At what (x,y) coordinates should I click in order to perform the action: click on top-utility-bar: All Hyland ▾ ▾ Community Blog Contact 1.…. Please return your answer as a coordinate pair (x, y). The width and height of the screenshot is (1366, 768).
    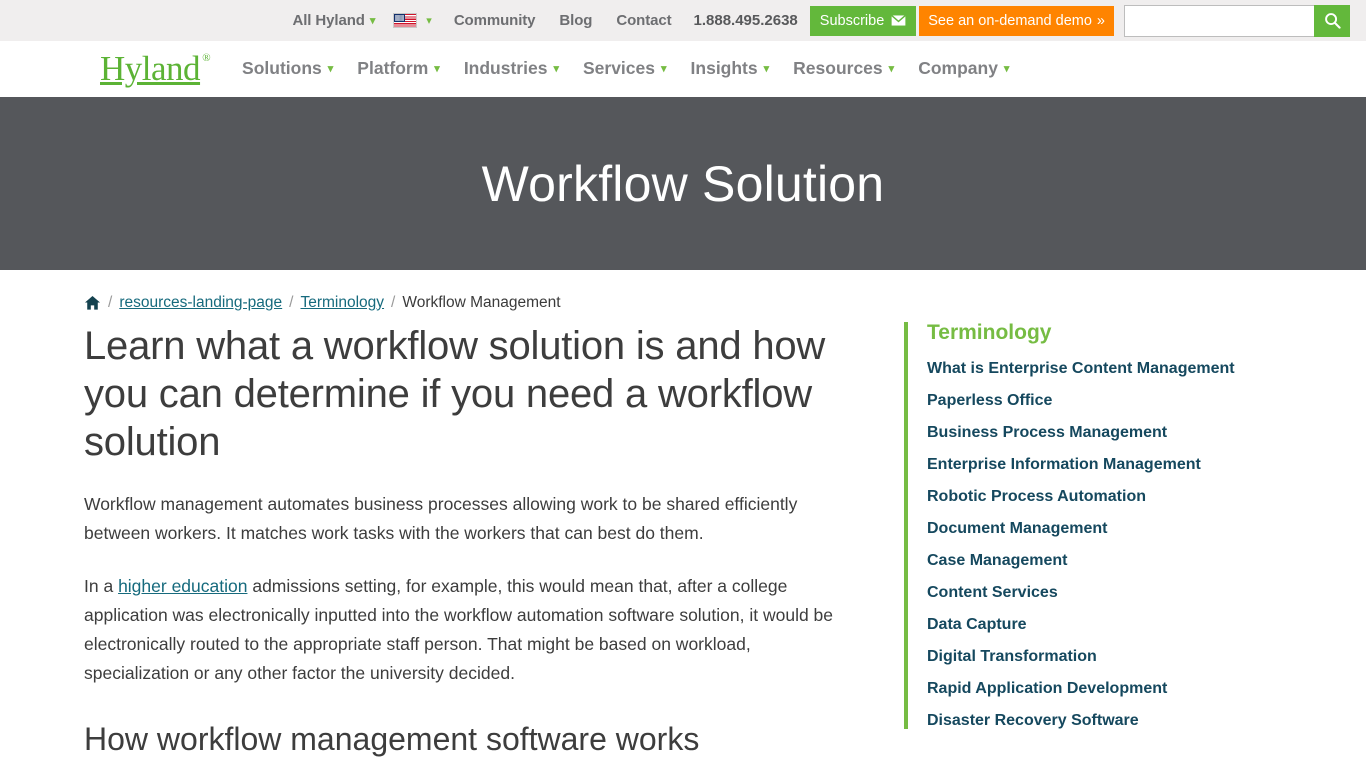
    Looking at the image, I should click on (683, 20).